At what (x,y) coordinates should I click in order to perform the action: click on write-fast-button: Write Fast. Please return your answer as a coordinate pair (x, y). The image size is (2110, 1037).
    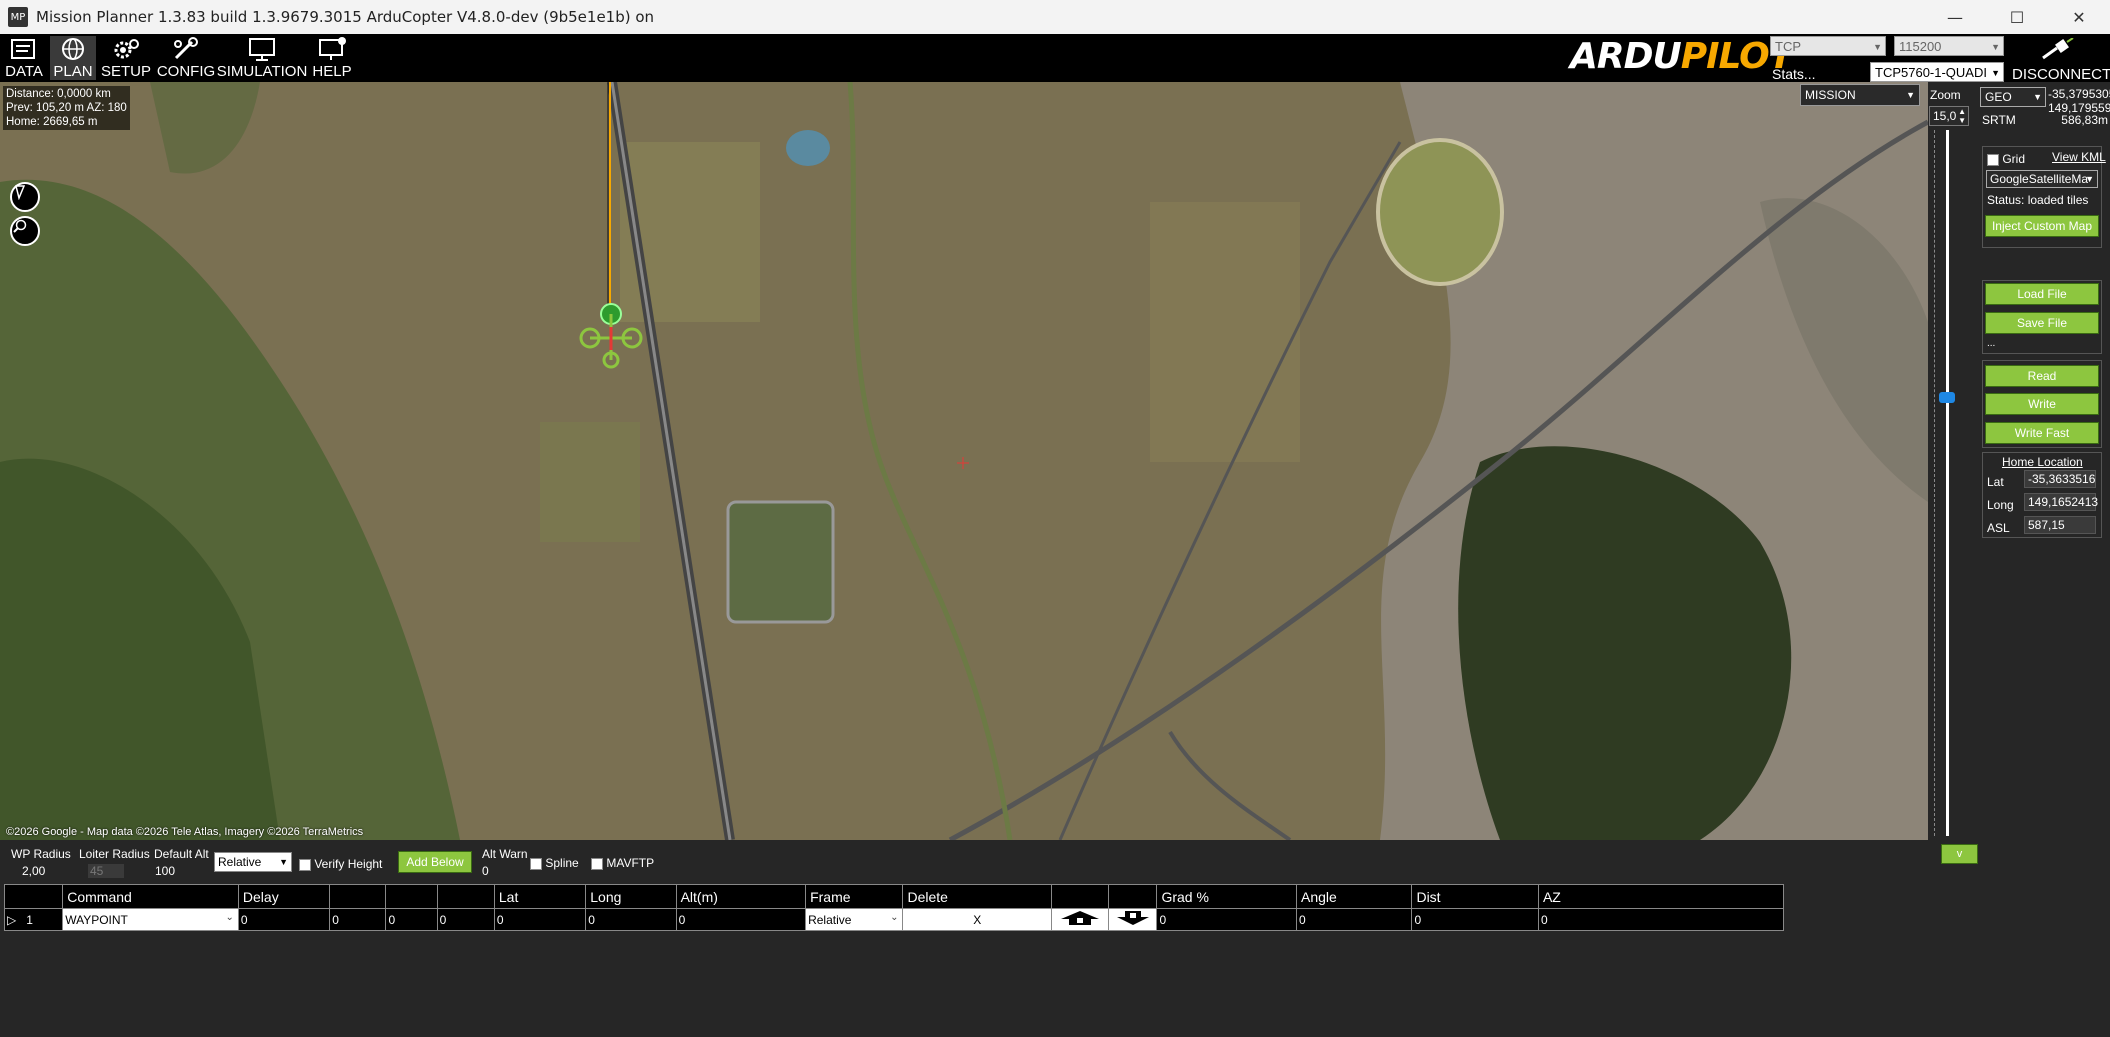
    Looking at the image, I should click on (2042, 433).